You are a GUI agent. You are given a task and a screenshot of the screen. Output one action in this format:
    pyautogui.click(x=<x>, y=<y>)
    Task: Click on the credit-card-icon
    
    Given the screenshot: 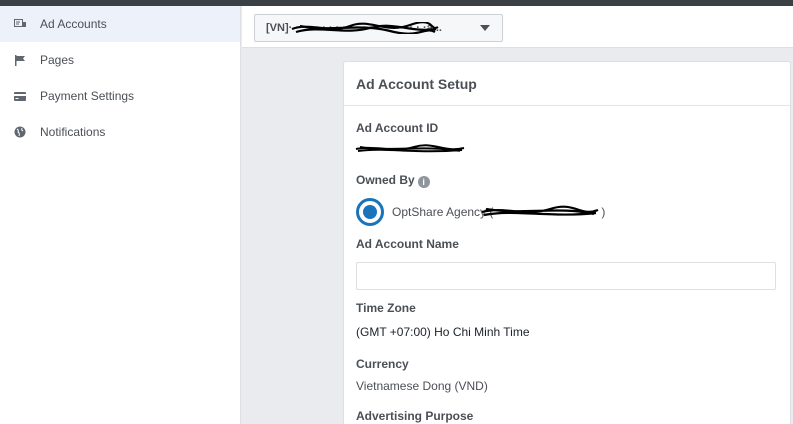 What is the action you would take?
    pyautogui.click(x=20, y=96)
    